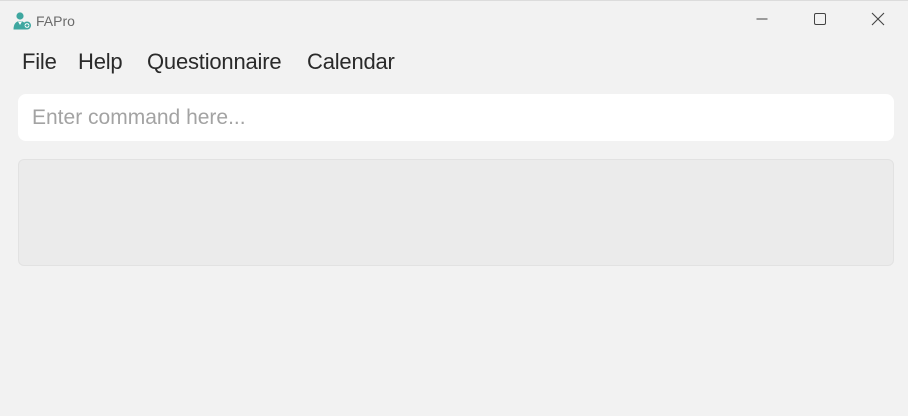 This screenshot has width=908, height=416. Describe the element at coordinates (351, 62) in the screenshot. I see `menu-calendar: Calendar` at that location.